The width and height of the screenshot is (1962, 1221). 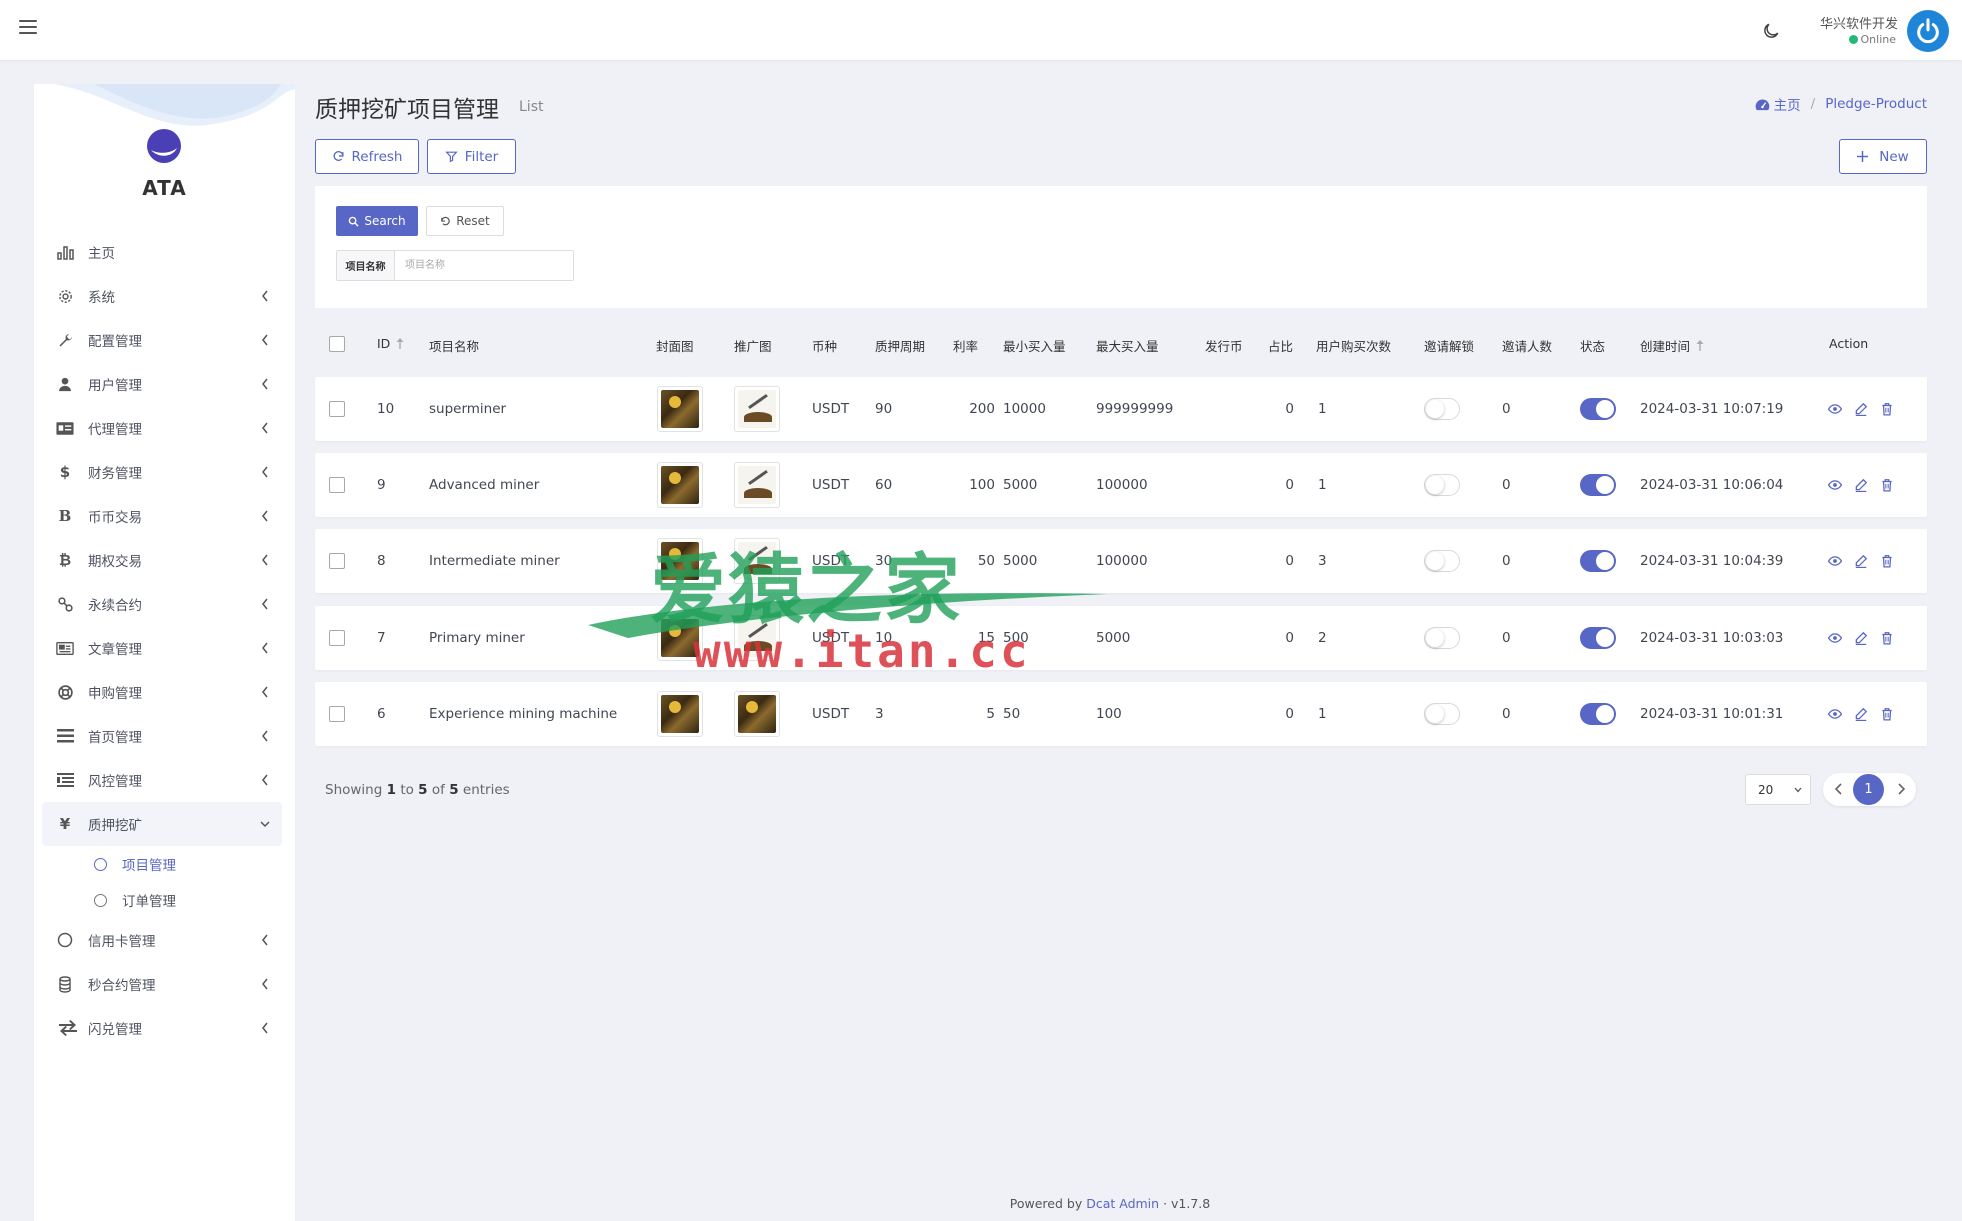 I want to click on sidebar-item-system: 系统, so click(x=162, y=296).